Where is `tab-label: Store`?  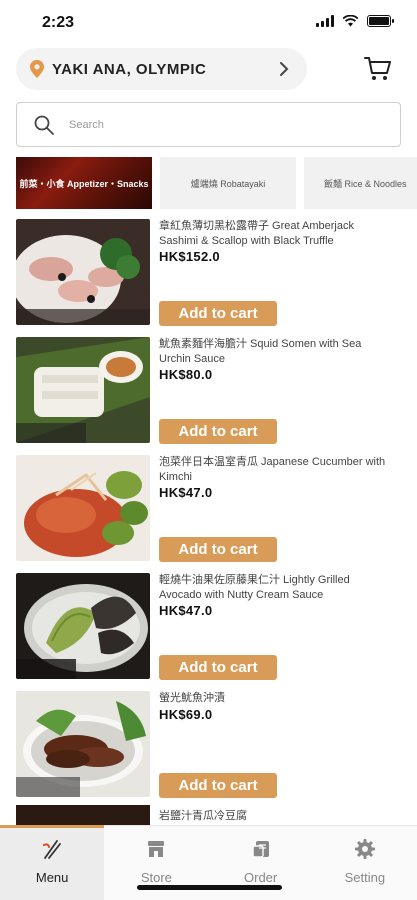
tab-label: Store is located at coordinates (156, 877).